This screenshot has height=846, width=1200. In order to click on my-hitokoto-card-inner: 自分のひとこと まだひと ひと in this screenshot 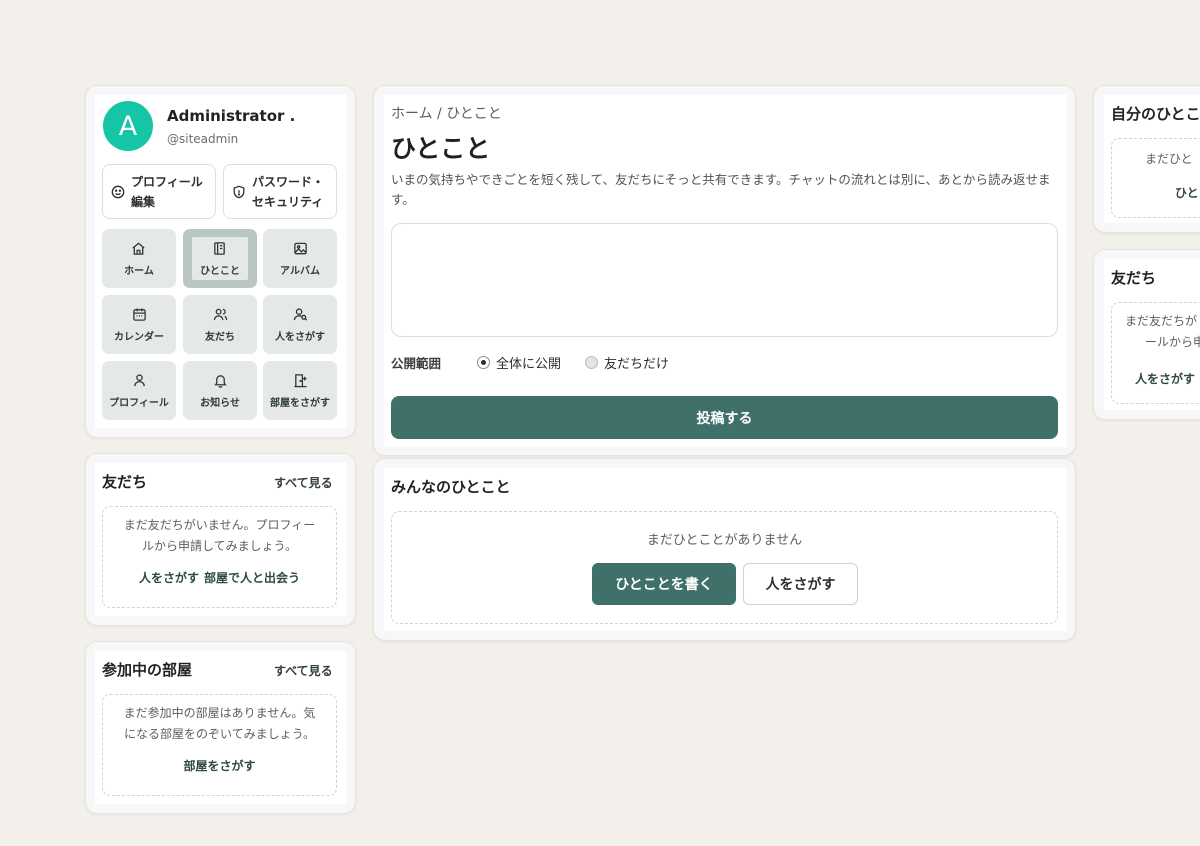, I will do `click(1152, 159)`.